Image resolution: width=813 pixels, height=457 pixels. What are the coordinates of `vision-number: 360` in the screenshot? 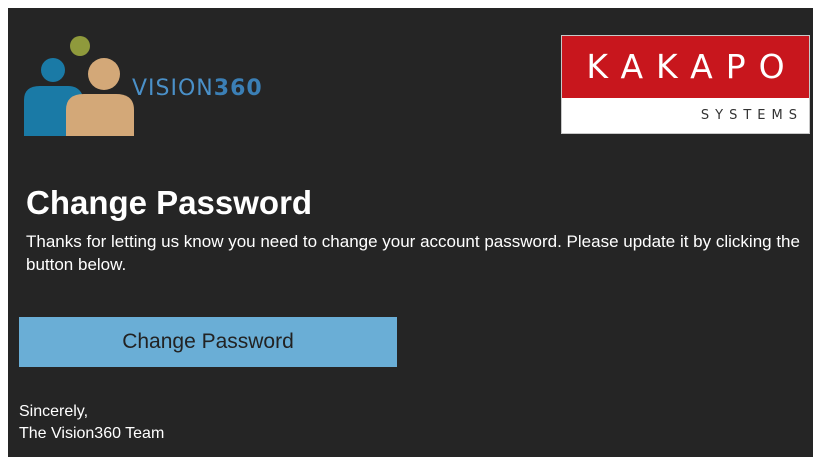 It's located at (238, 88).